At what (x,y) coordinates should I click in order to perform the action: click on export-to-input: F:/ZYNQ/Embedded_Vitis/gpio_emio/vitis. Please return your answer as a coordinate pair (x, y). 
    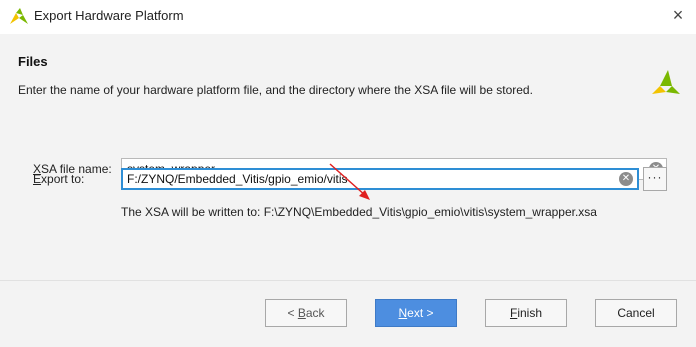
    Looking at the image, I should click on (380, 179).